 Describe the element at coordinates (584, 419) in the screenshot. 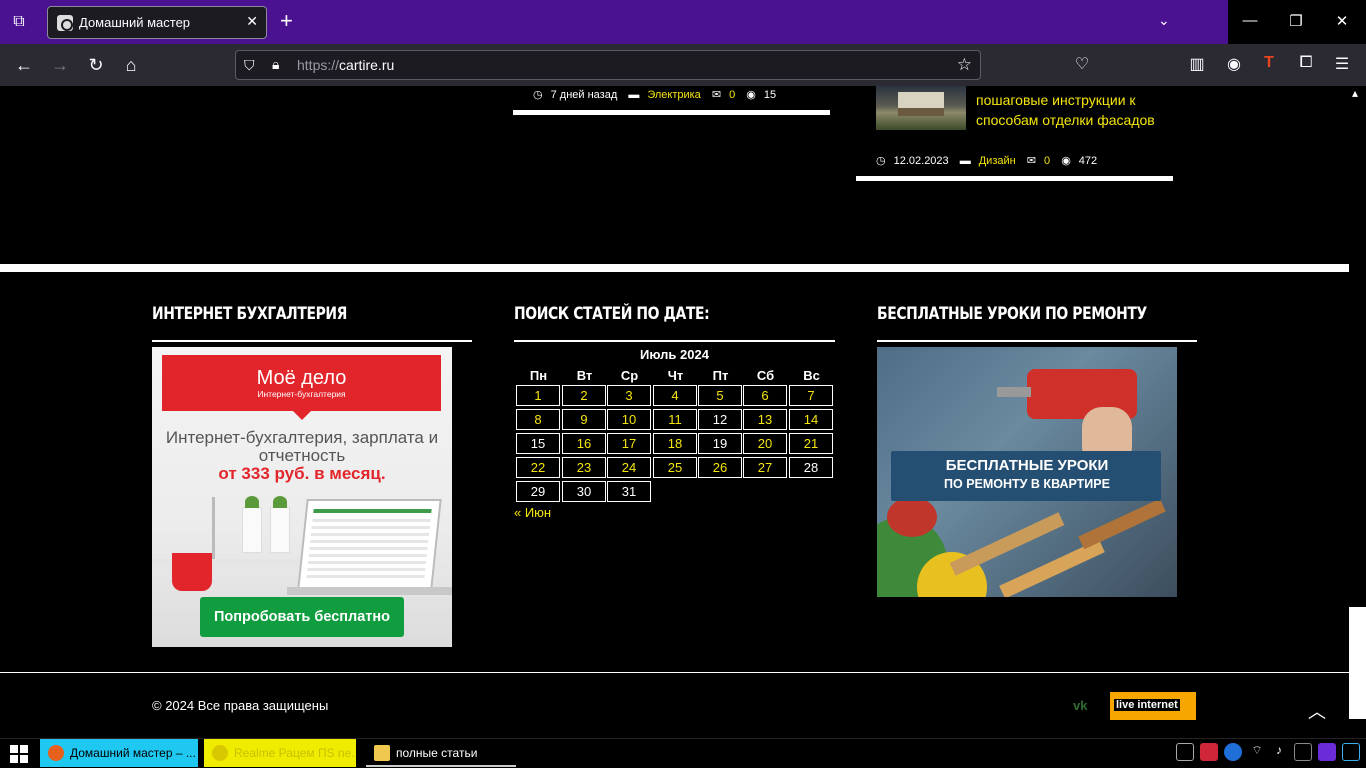

I see `calendar-day-link: 9` at that location.